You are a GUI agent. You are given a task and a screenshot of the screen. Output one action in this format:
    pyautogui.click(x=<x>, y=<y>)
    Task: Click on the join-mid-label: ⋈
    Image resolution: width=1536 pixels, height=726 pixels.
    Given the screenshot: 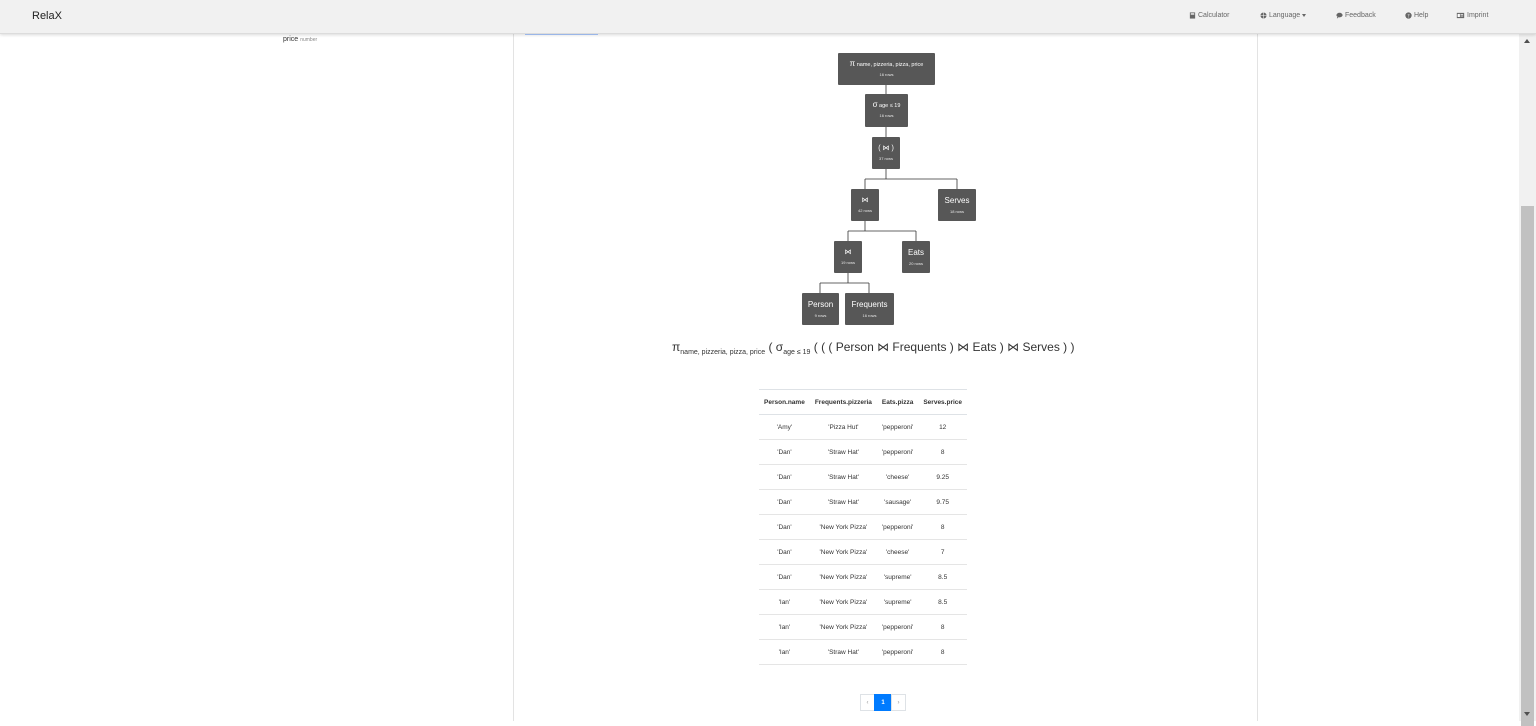 What is the action you would take?
    pyautogui.click(x=865, y=200)
    